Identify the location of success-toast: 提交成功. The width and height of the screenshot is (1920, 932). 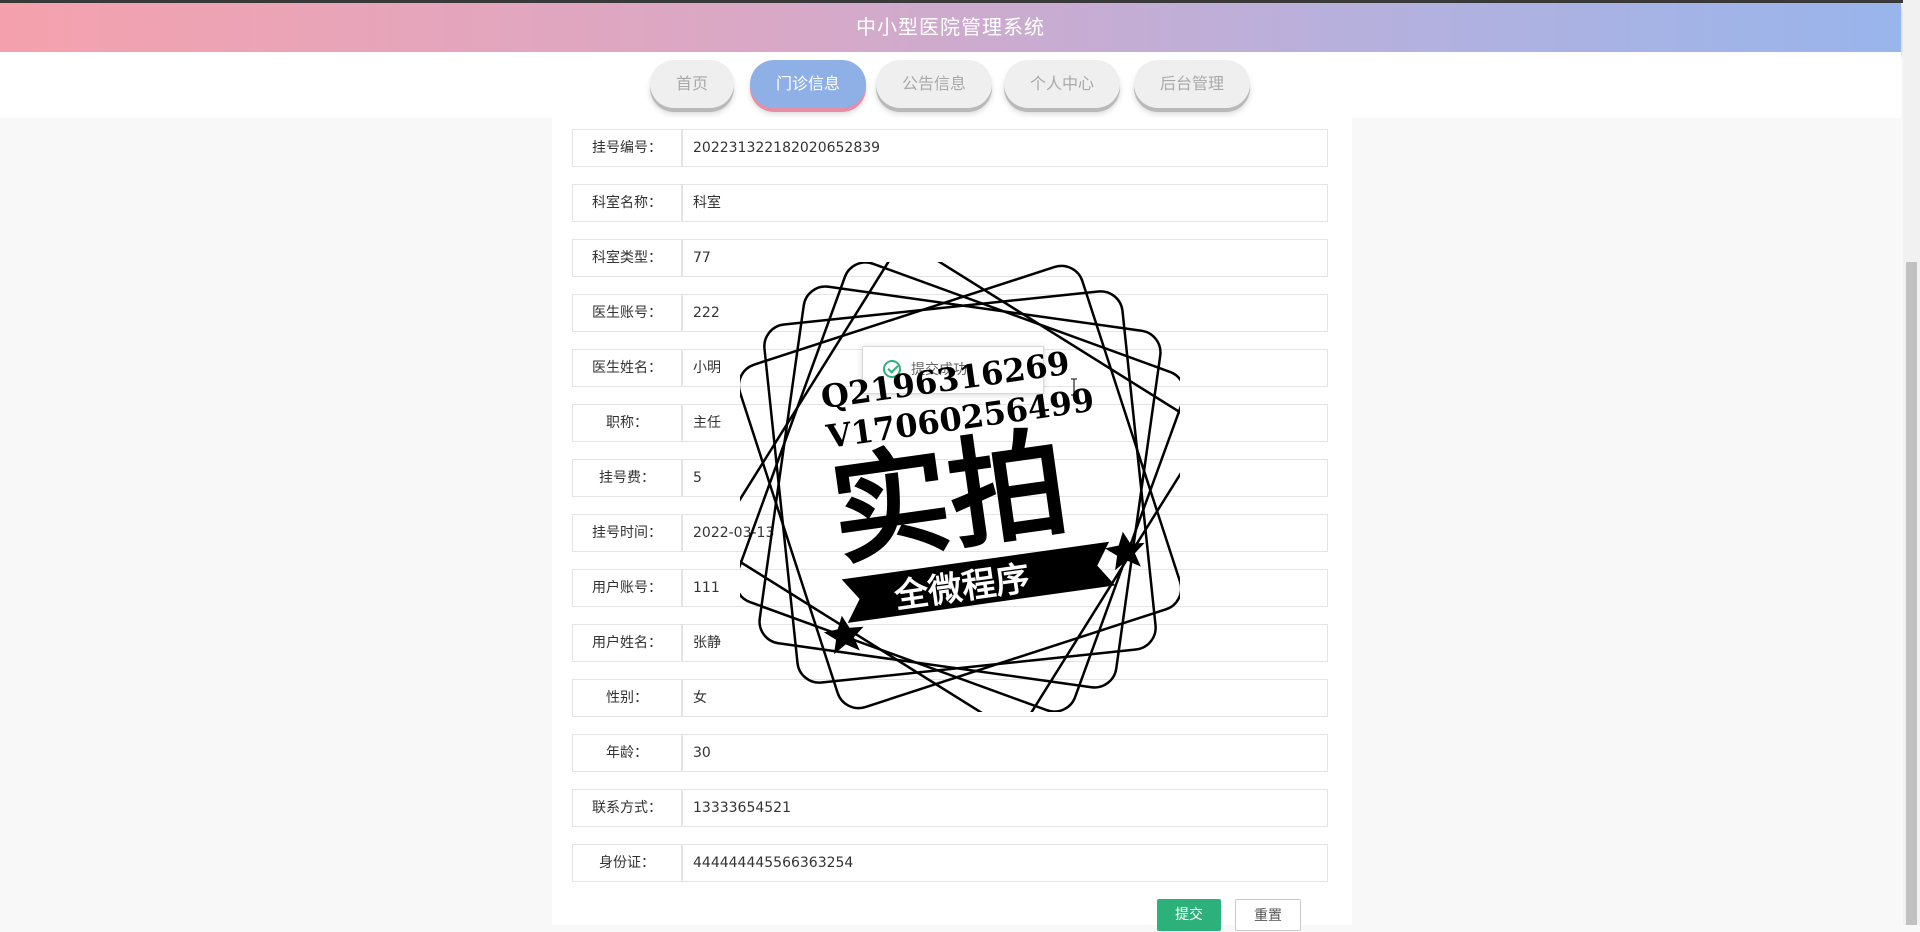
(953, 370).